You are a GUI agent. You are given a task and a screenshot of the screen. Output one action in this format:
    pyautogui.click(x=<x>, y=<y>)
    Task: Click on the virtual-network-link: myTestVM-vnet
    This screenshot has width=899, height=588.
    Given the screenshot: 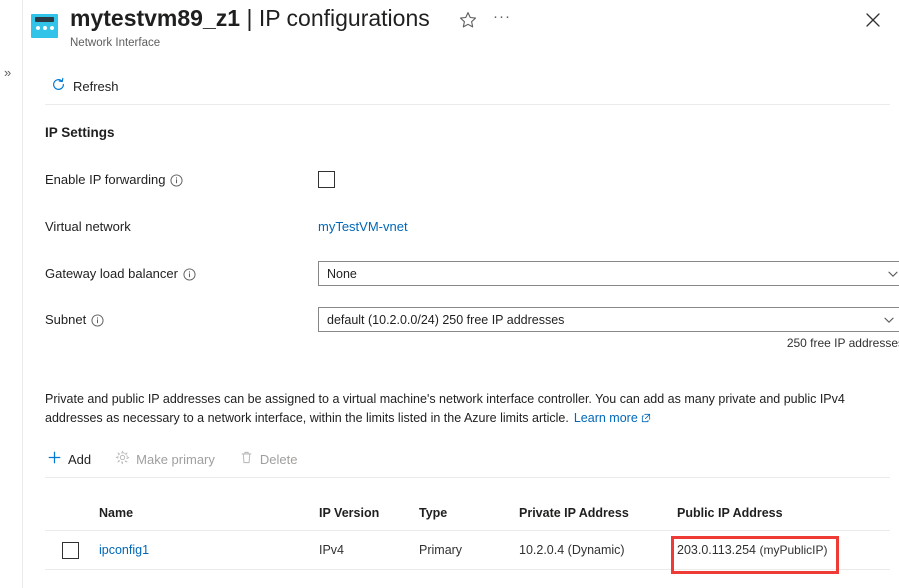 What is the action you would take?
    pyautogui.click(x=363, y=226)
    